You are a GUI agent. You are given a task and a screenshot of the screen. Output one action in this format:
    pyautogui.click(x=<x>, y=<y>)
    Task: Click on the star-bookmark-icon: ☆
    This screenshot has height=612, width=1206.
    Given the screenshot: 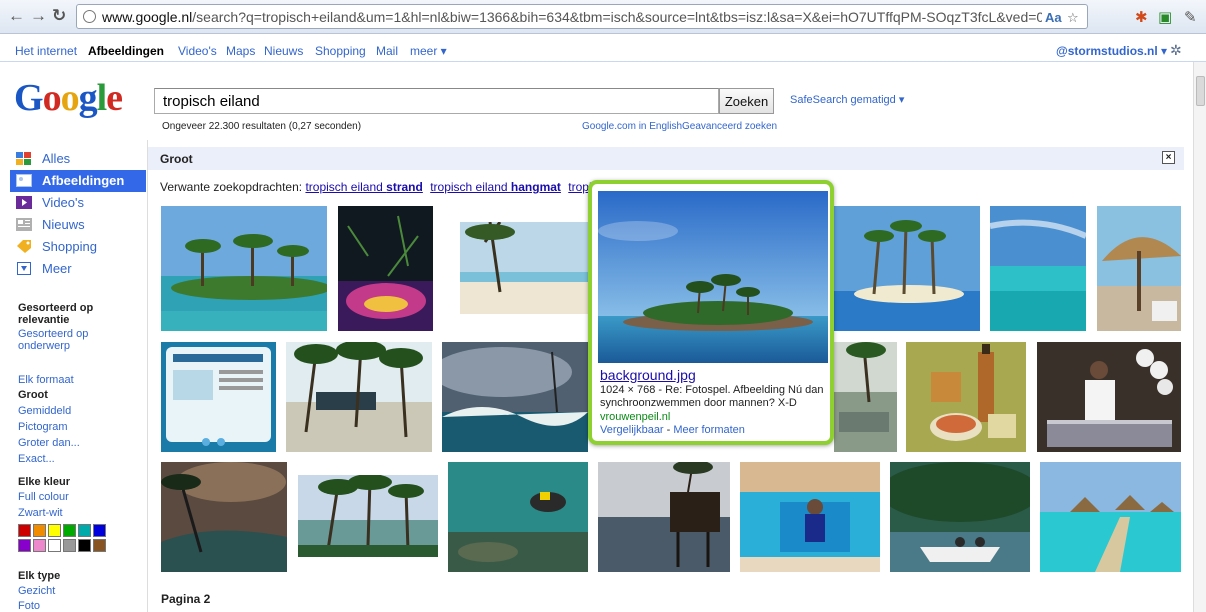 What is the action you would take?
    pyautogui.click(x=1073, y=18)
    